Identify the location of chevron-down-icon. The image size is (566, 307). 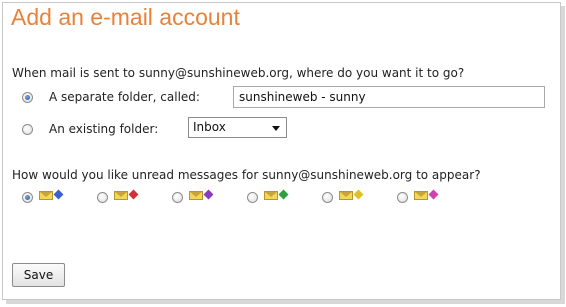
(276, 128).